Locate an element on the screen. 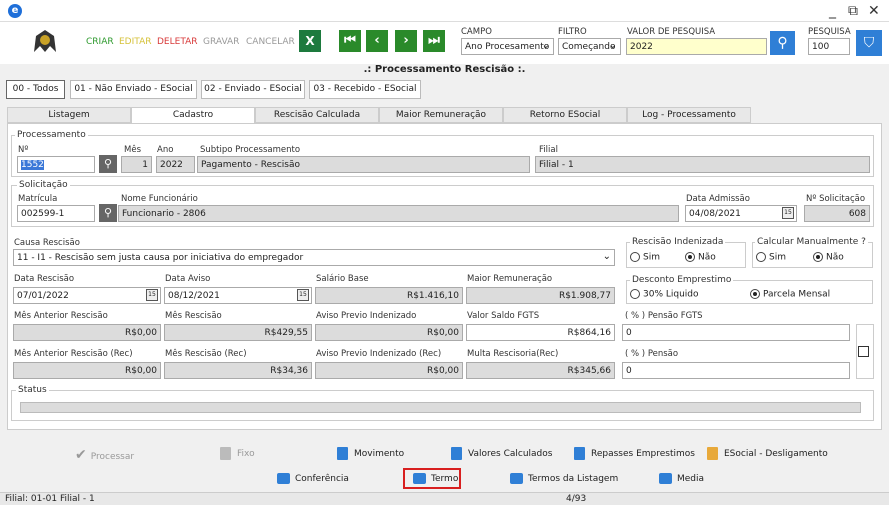 Image resolution: width=889 pixels, height=505 pixels. filter-icon: ⛉ is located at coordinates (869, 43).